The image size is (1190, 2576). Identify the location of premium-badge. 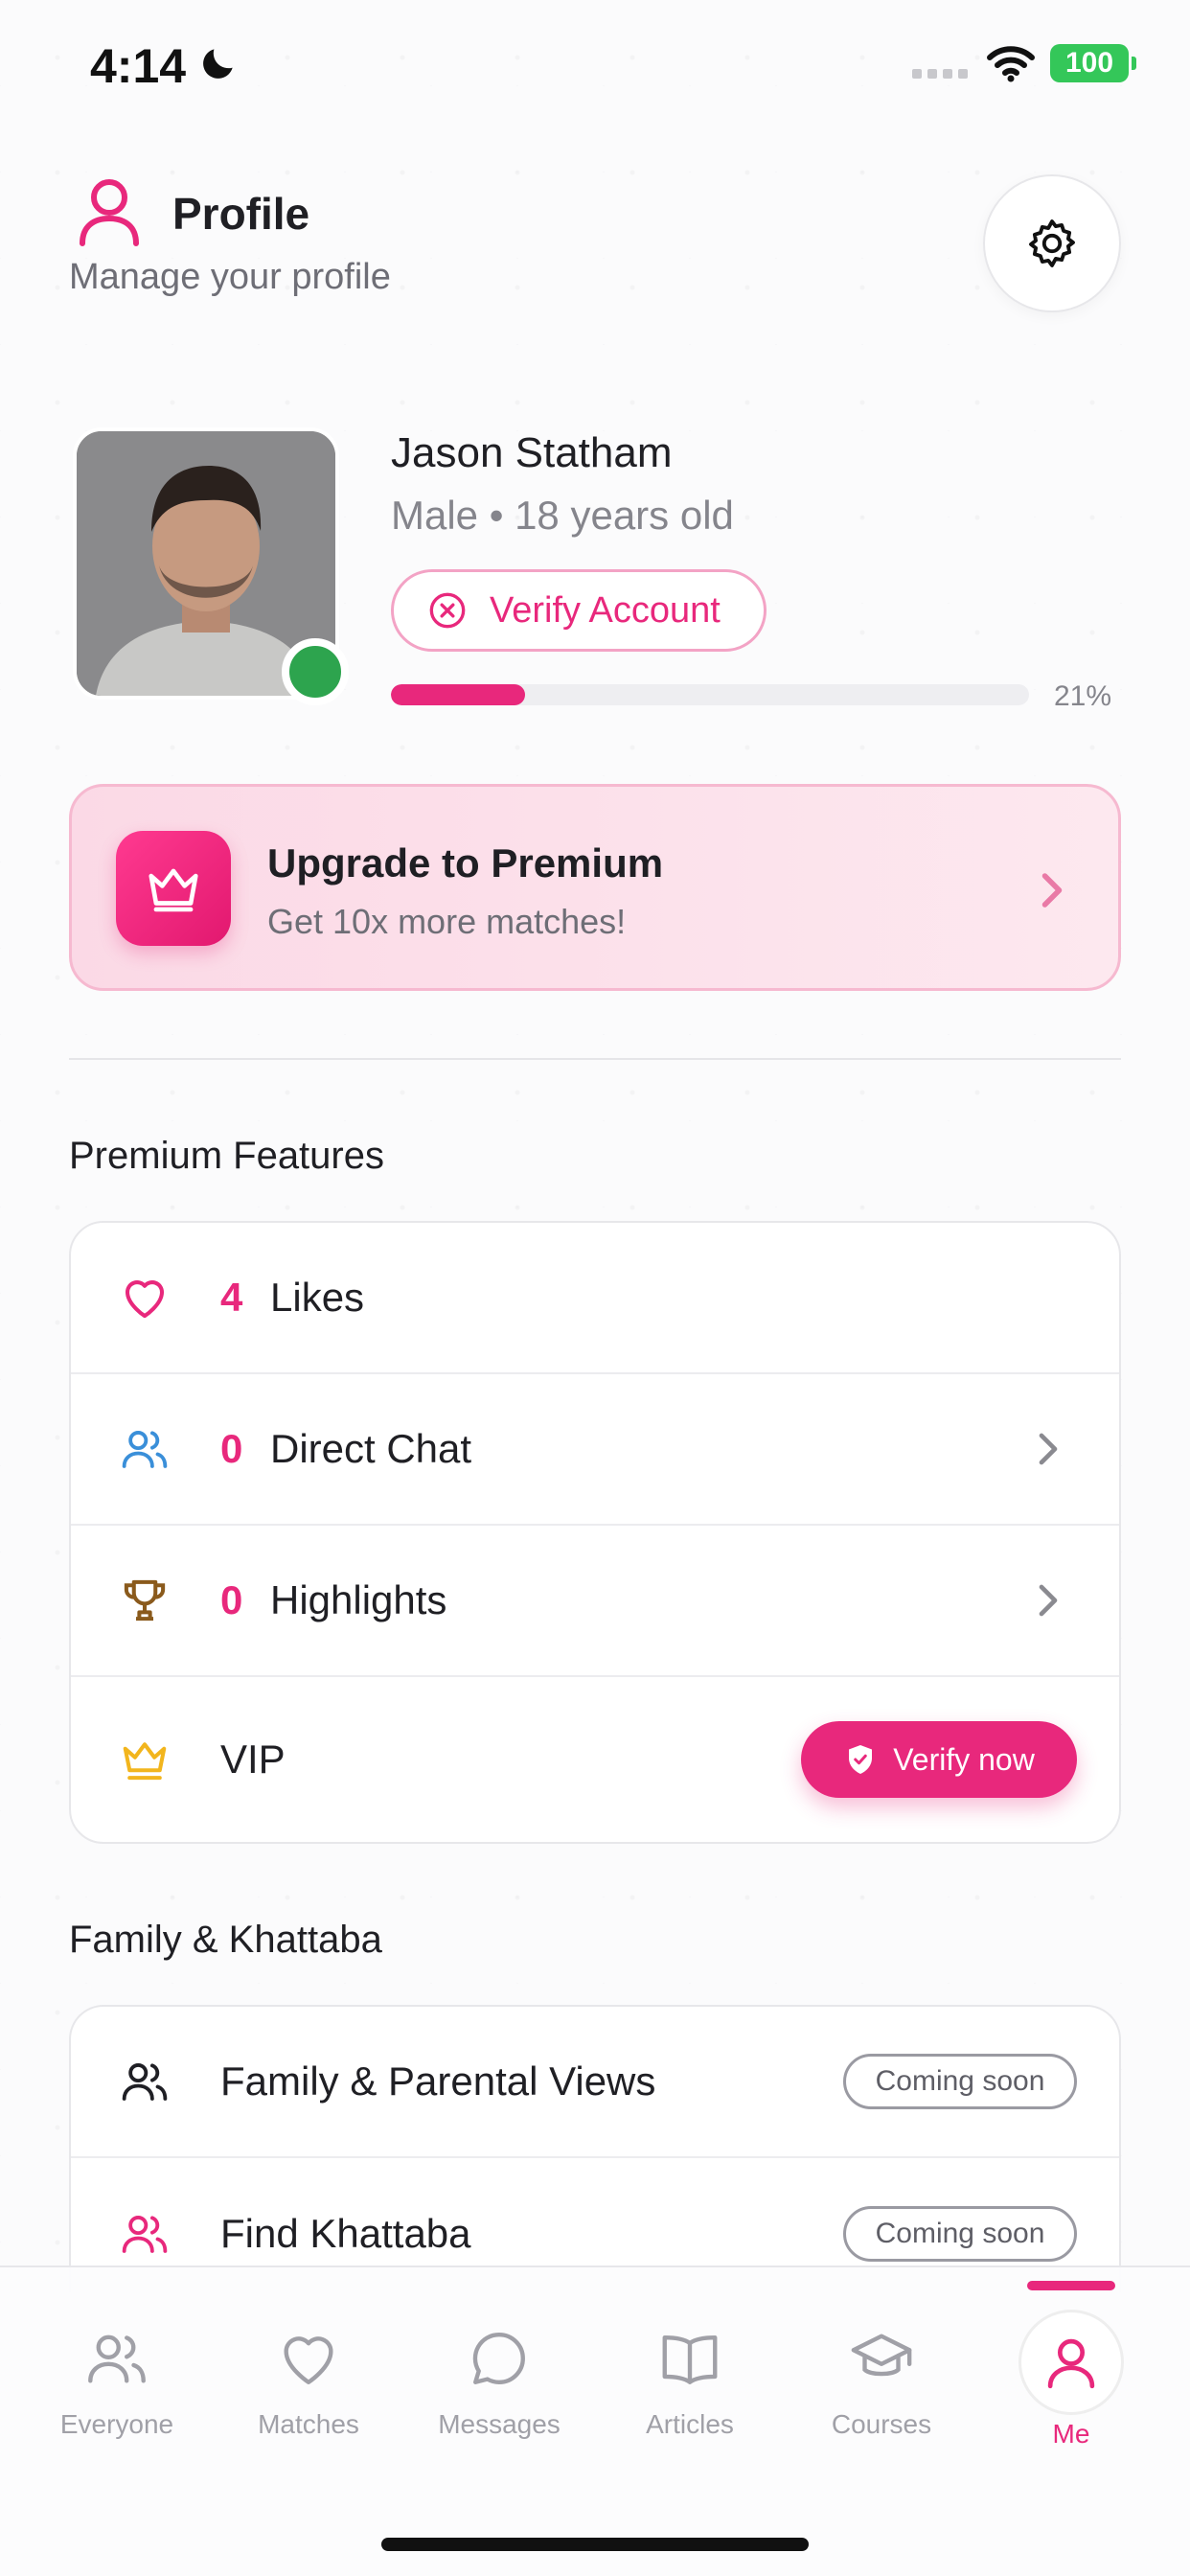
(174, 888).